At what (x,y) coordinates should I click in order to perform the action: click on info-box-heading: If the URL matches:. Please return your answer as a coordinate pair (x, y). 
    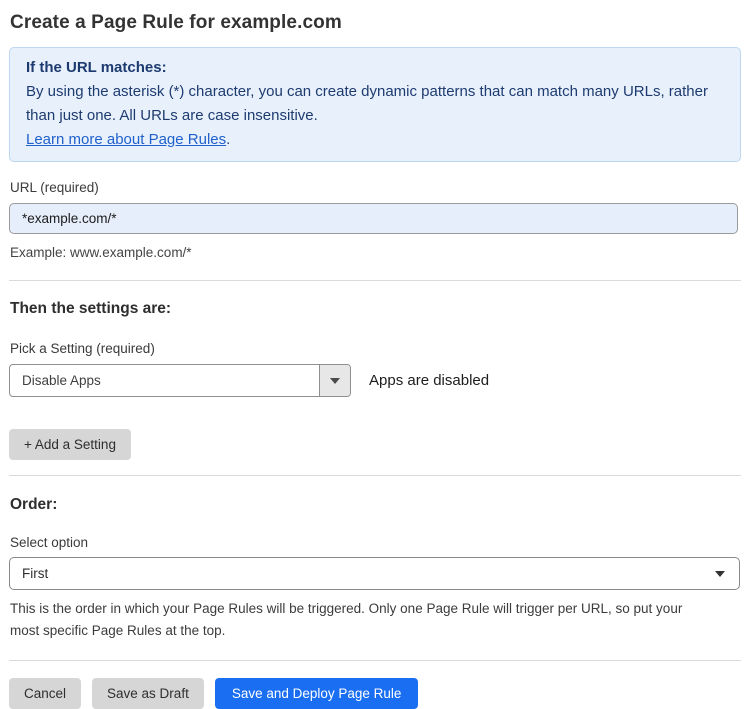
    Looking at the image, I should click on (96, 67).